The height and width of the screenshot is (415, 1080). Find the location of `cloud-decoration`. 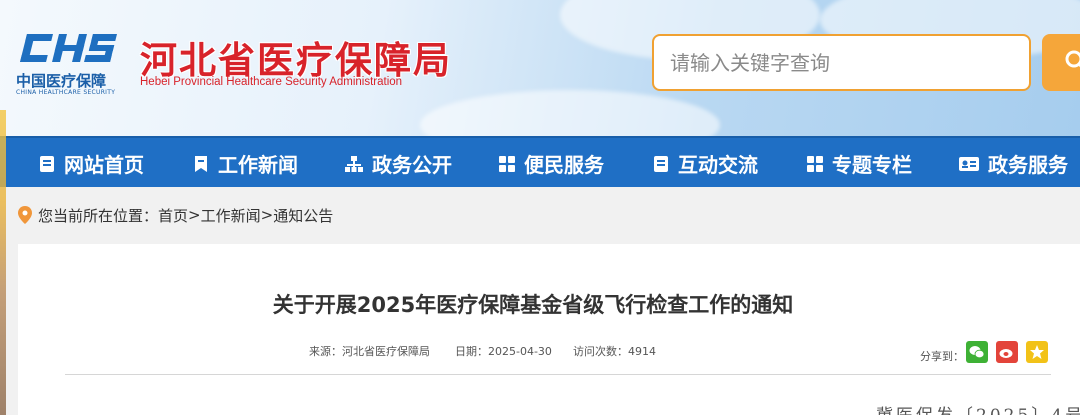

cloud-decoration is located at coordinates (570, 113).